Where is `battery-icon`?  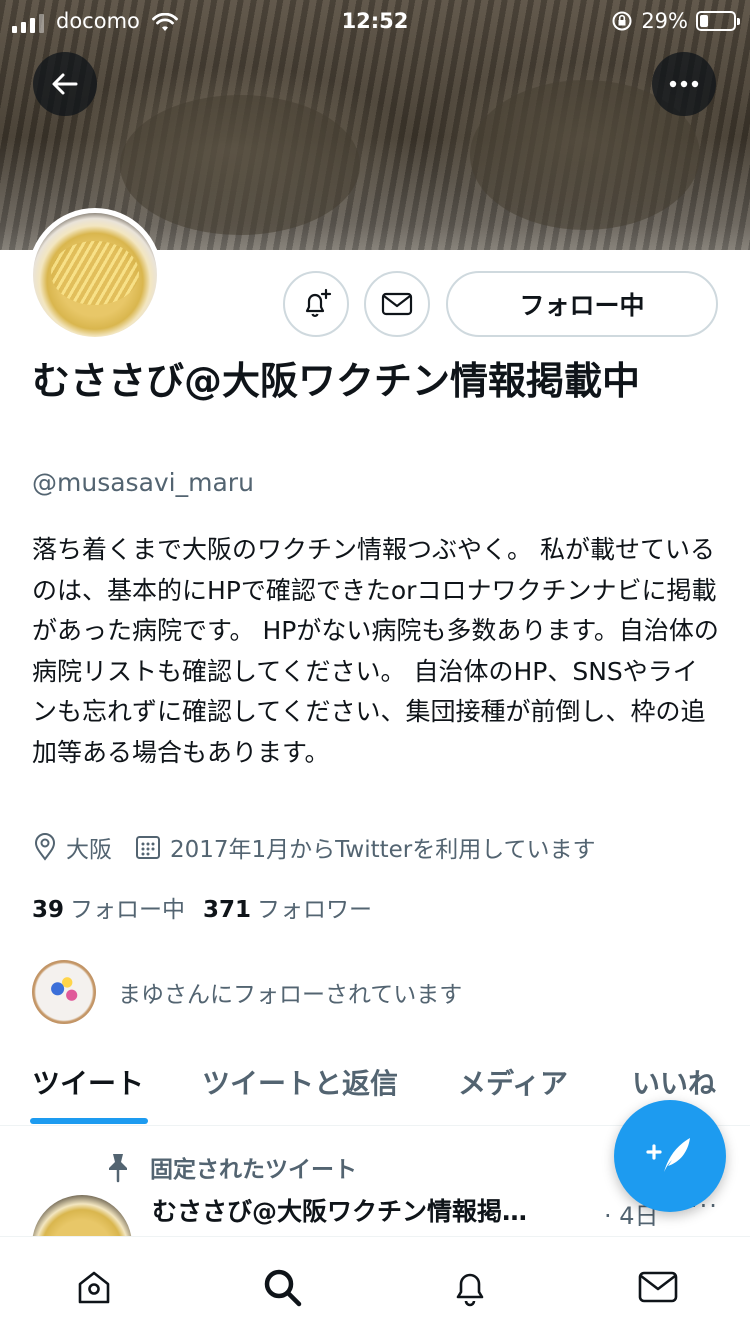
battery-icon is located at coordinates (718, 21).